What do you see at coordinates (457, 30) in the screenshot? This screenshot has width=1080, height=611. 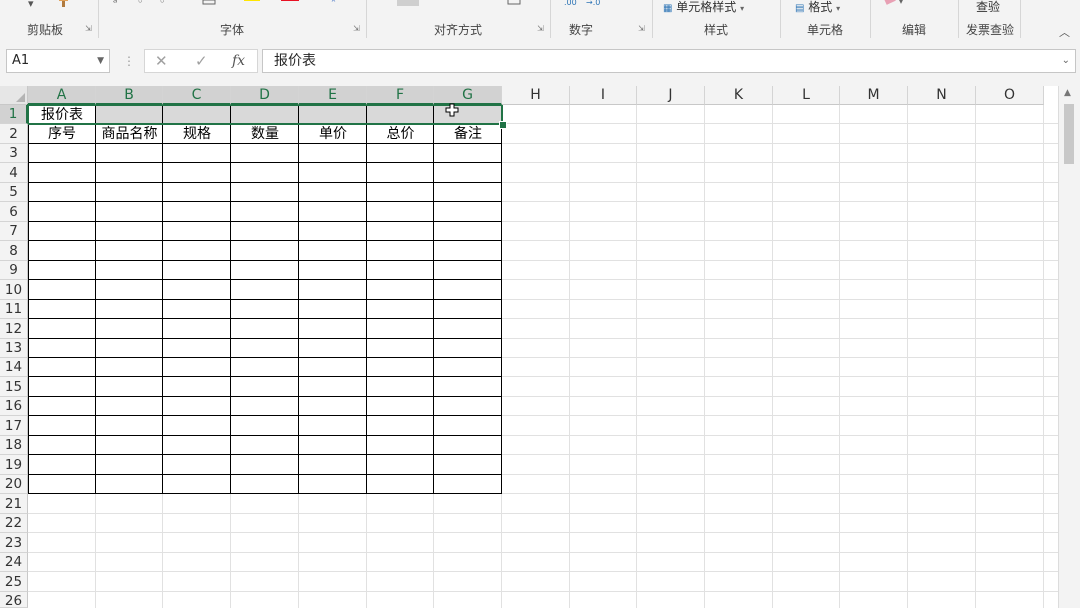 I see `alignment-group-label: 对齐方式` at bounding box center [457, 30].